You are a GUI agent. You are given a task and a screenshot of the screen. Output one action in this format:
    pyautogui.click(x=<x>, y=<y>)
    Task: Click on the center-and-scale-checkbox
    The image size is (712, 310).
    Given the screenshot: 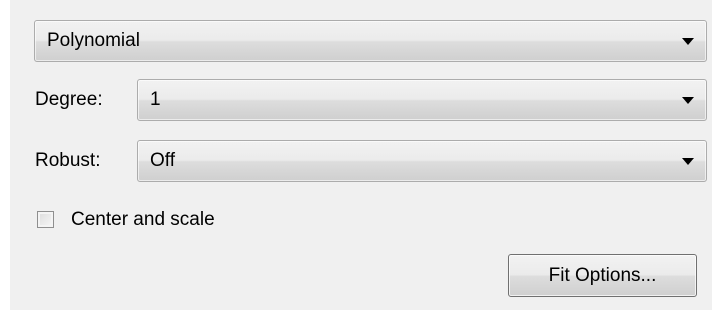 What is the action you would take?
    pyautogui.click(x=45, y=219)
    